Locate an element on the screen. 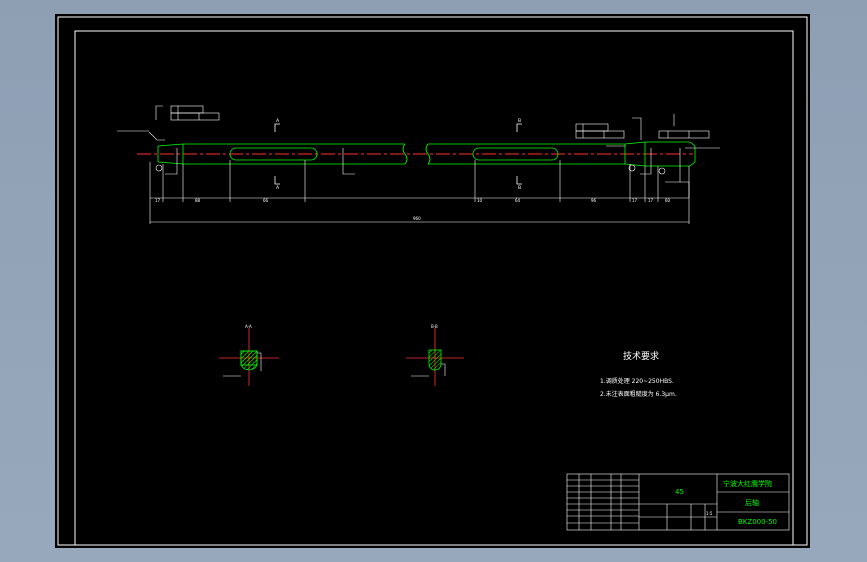 The image size is (867, 562). tolerance-frames-right is located at coordinates (647, 131).